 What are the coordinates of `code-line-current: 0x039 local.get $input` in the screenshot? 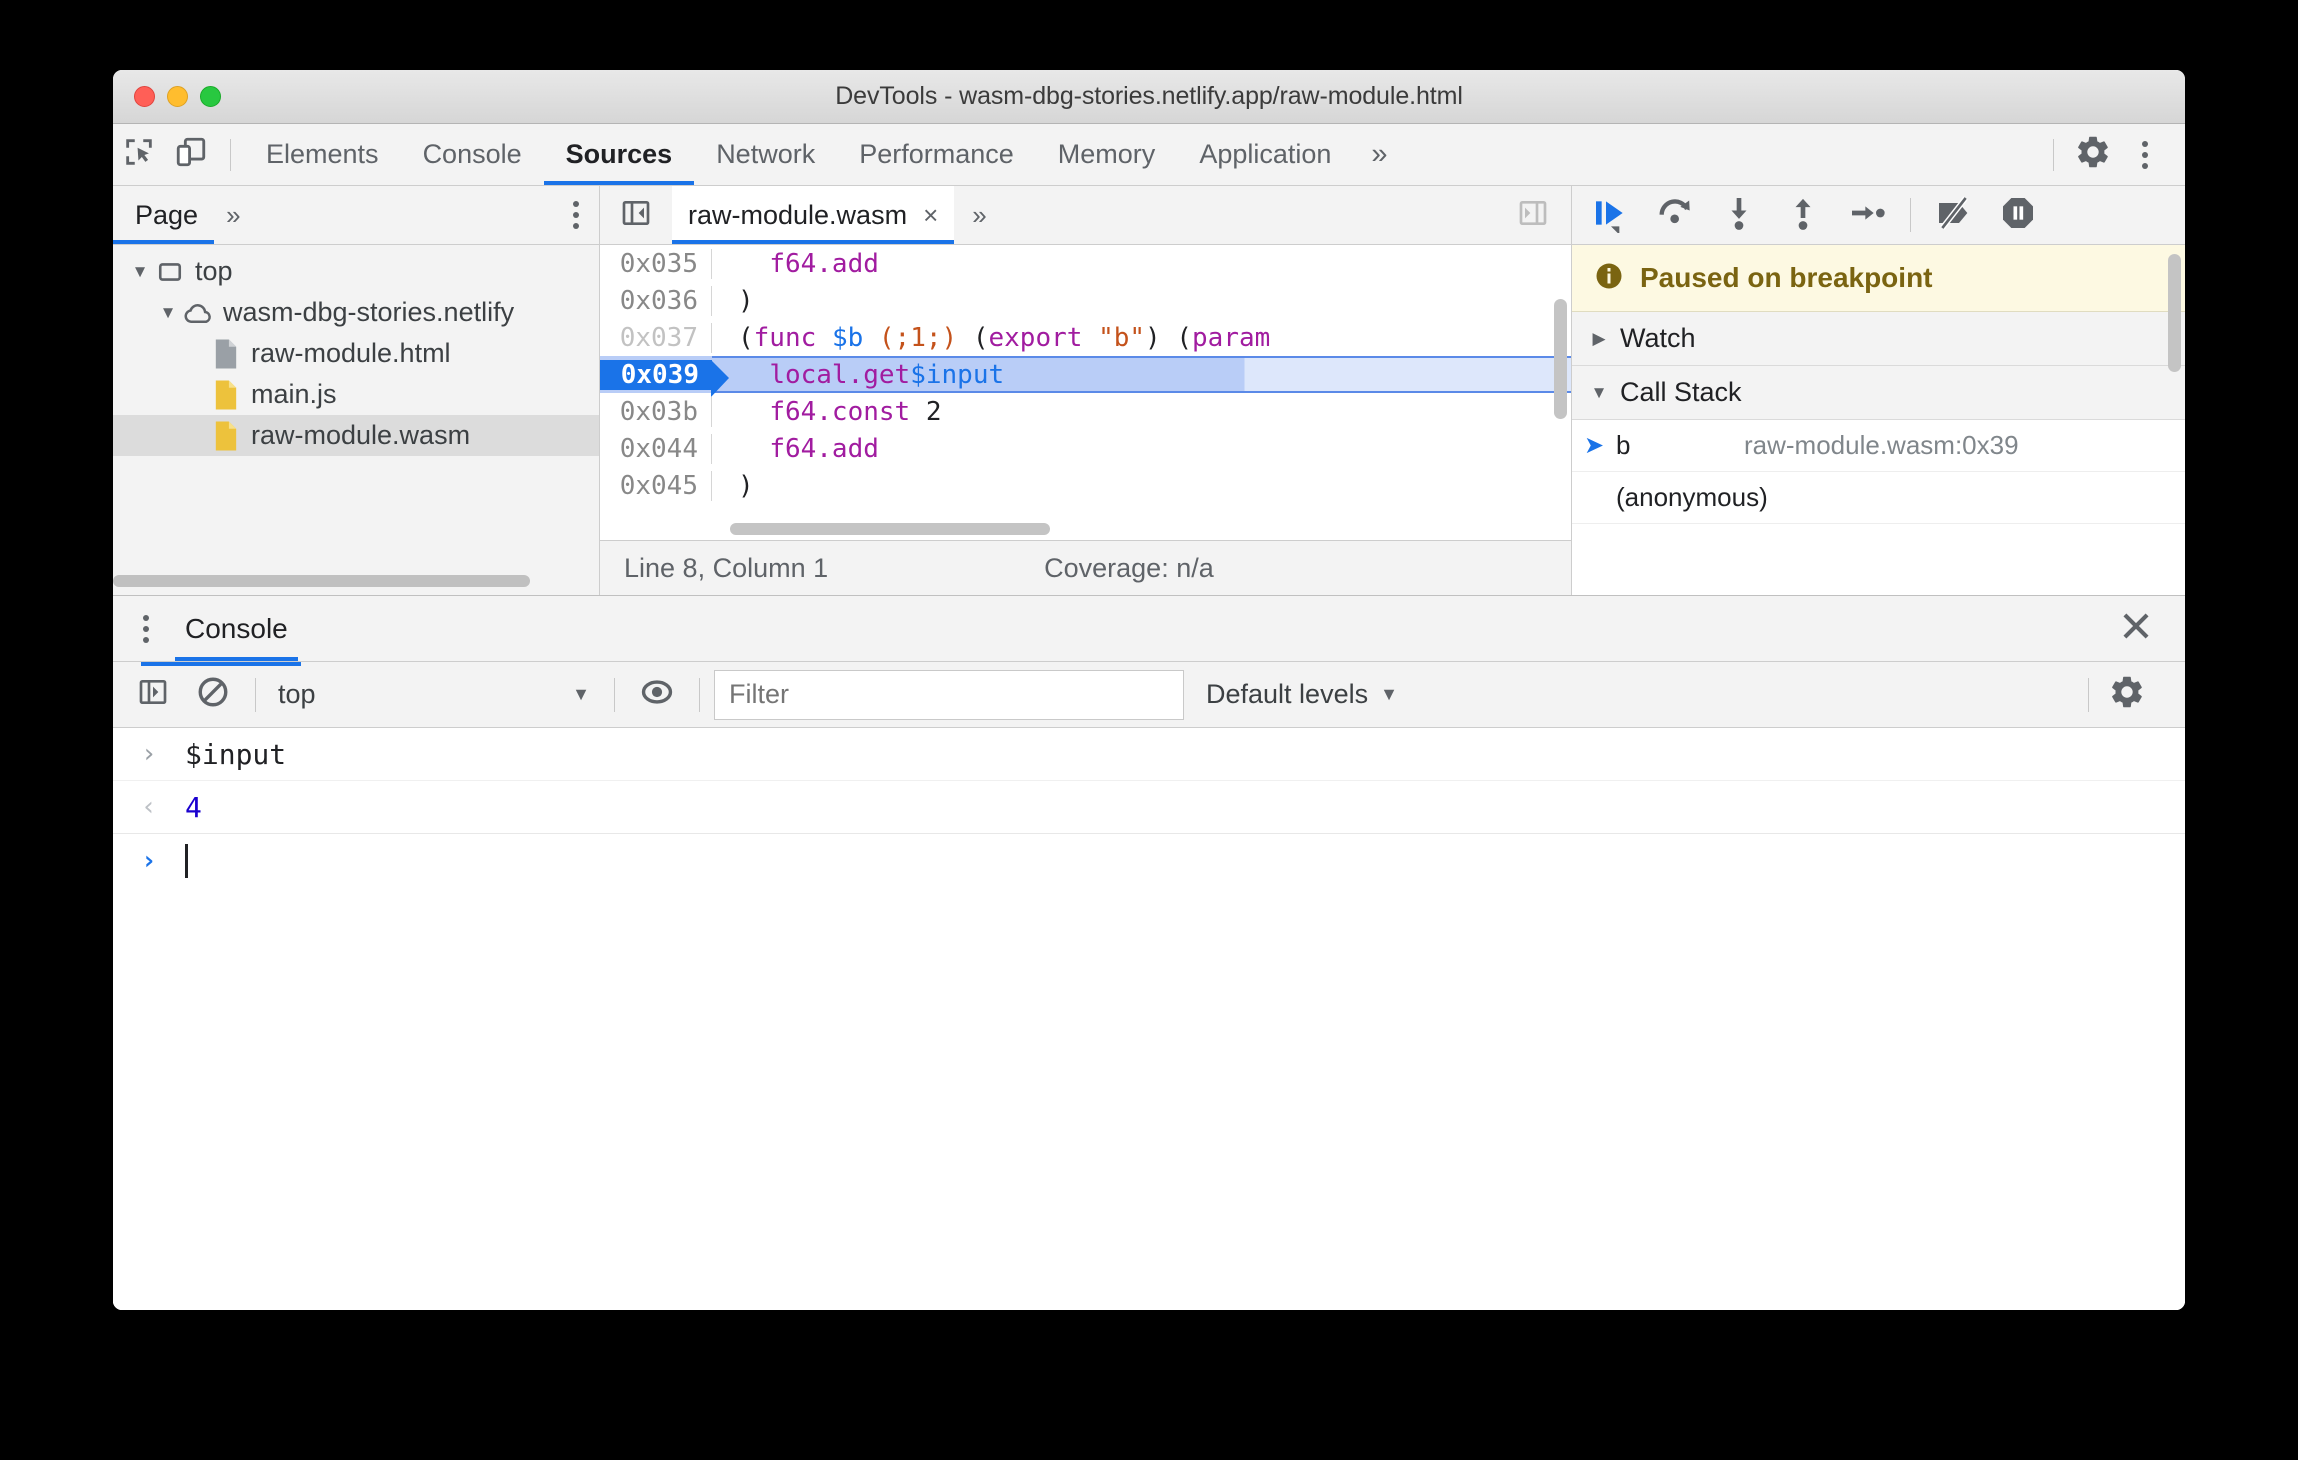 It's located at (1085, 376).